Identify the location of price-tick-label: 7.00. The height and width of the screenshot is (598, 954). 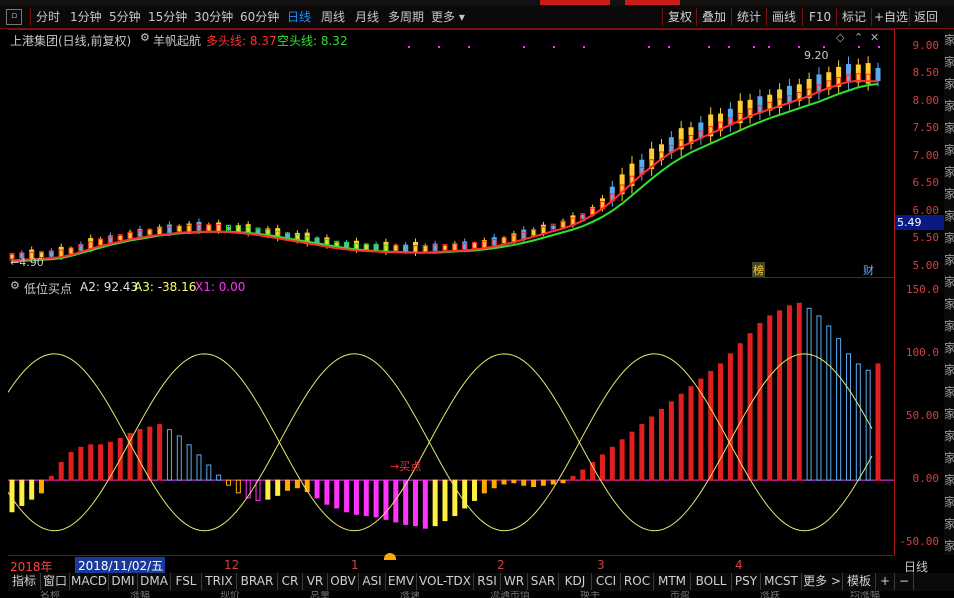
(926, 155).